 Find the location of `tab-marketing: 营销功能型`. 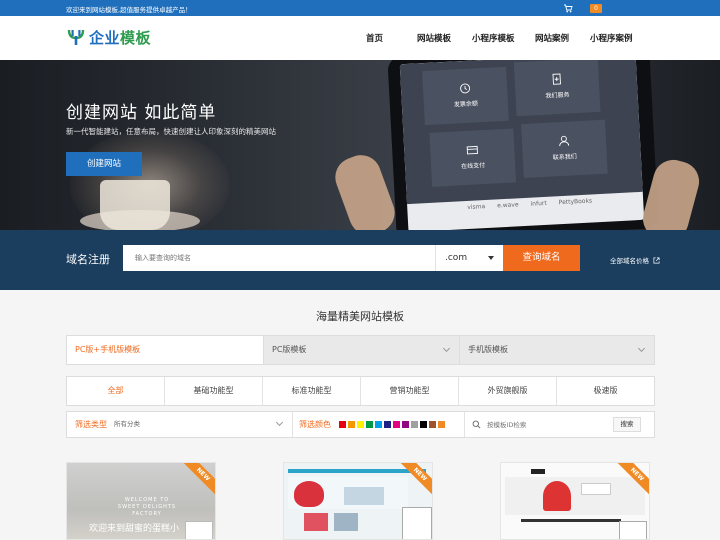

tab-marketing: 营销功能型 is located at coordinates (410, 391).